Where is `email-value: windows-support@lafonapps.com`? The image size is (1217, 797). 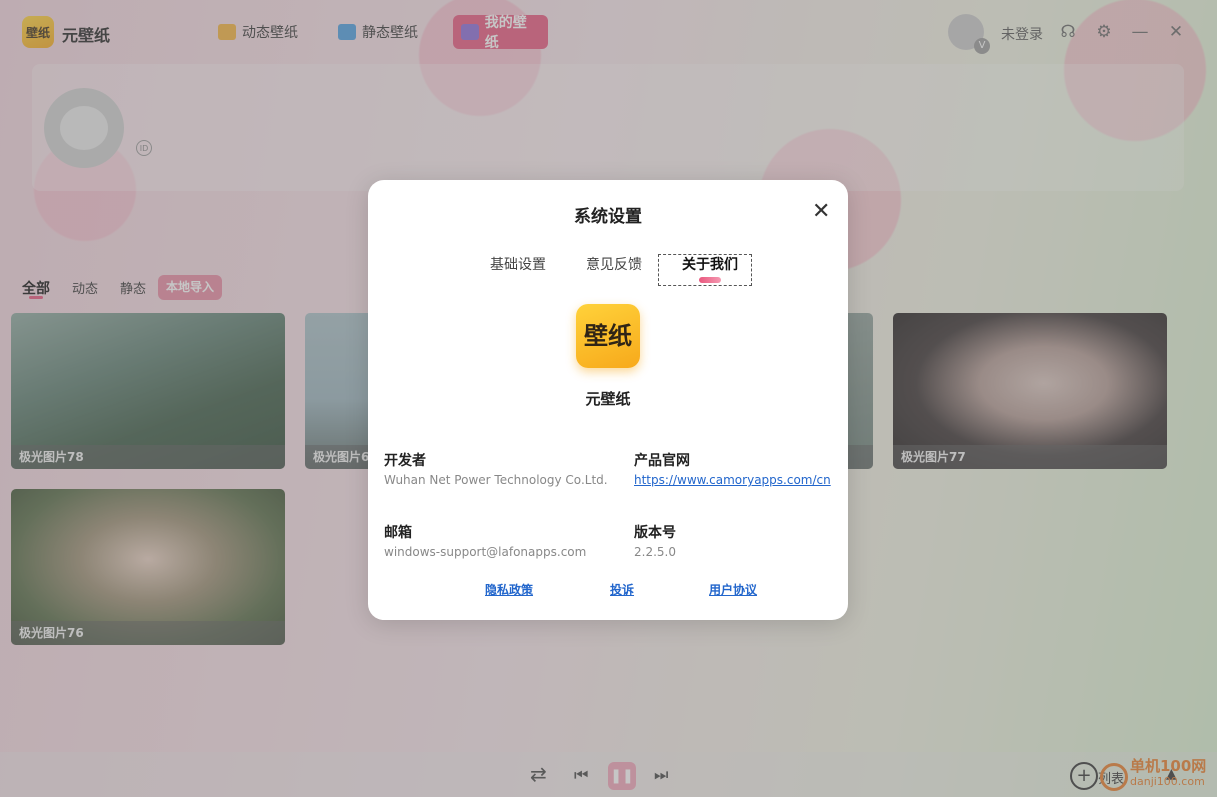 email-value: windows-support@lafonapps.com is located at coordinates (485, 552).